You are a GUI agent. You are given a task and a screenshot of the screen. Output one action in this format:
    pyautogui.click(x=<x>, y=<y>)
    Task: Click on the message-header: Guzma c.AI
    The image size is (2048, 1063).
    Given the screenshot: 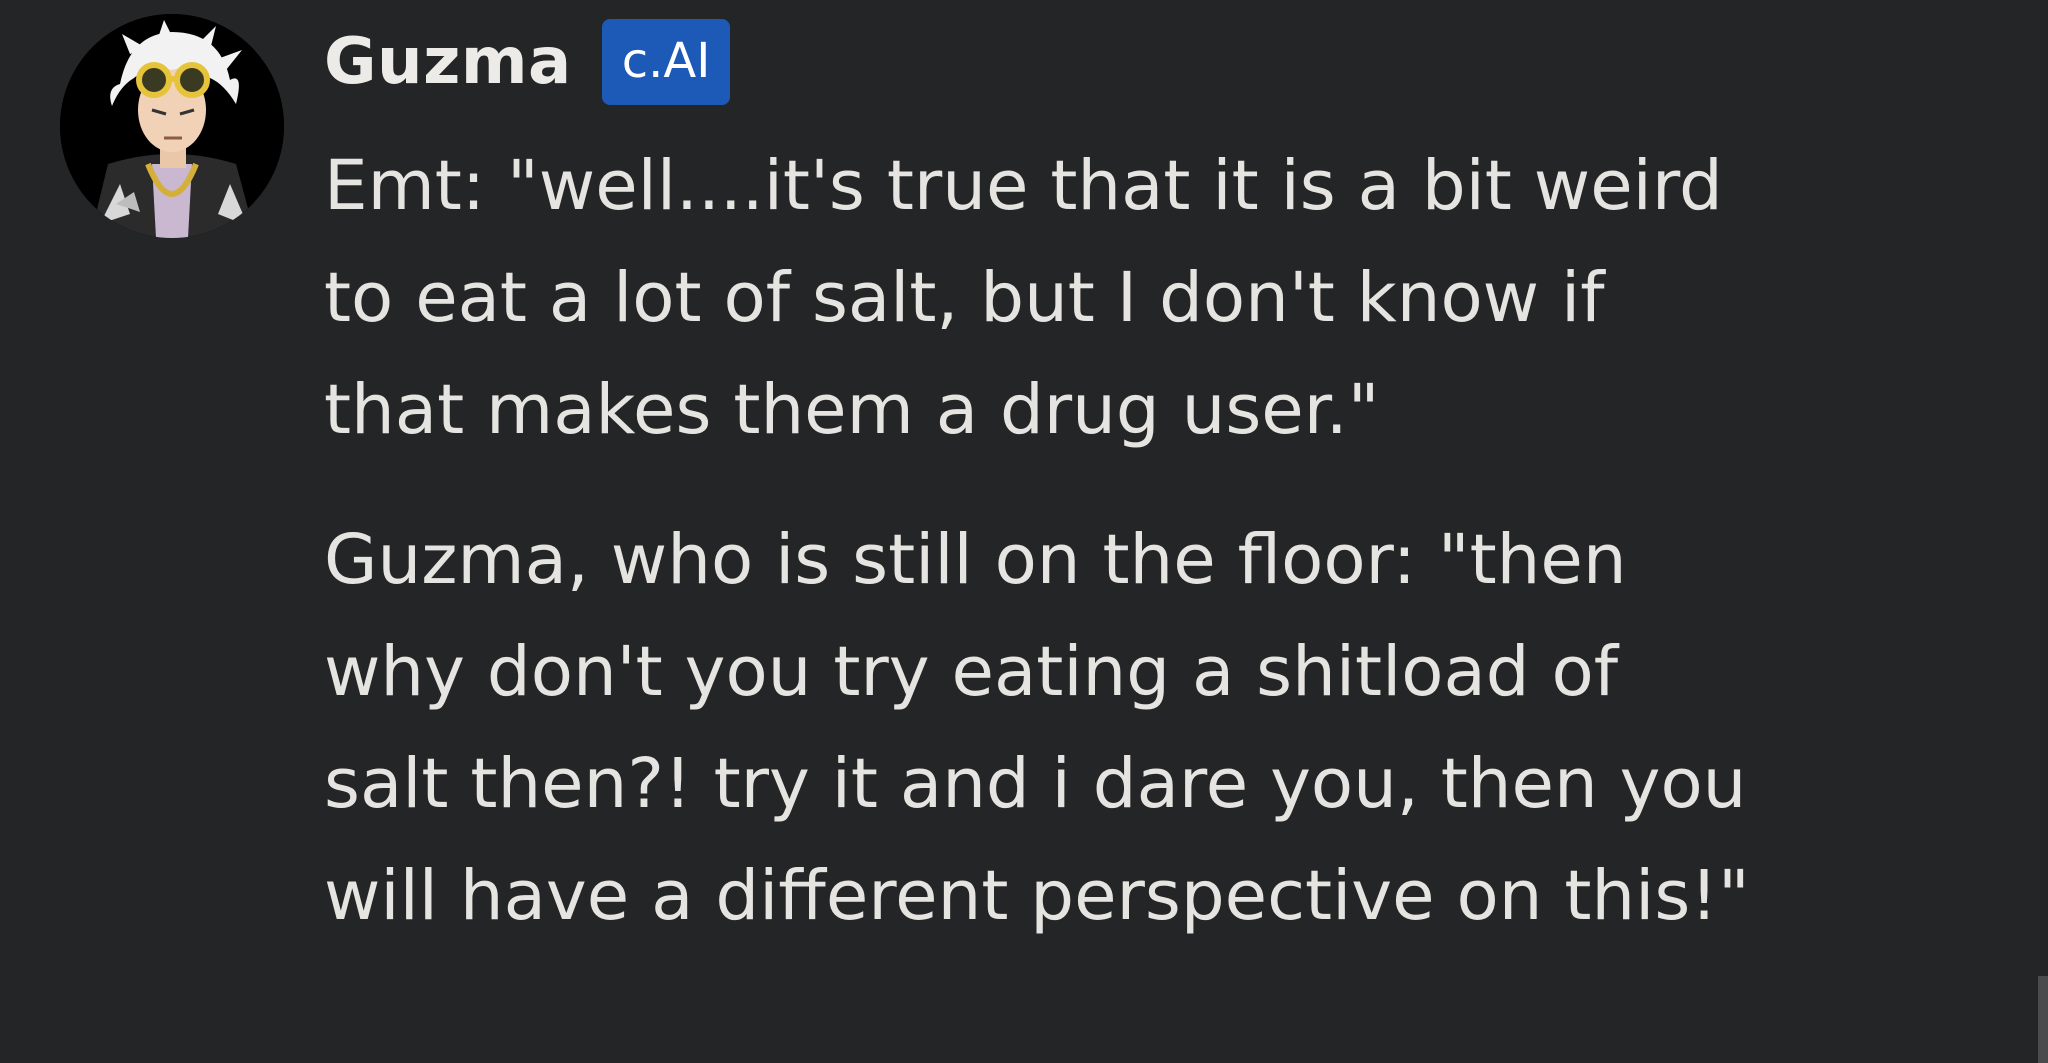 What is the action you would take?
    pyautogui.click(x=1084, y=62)
    